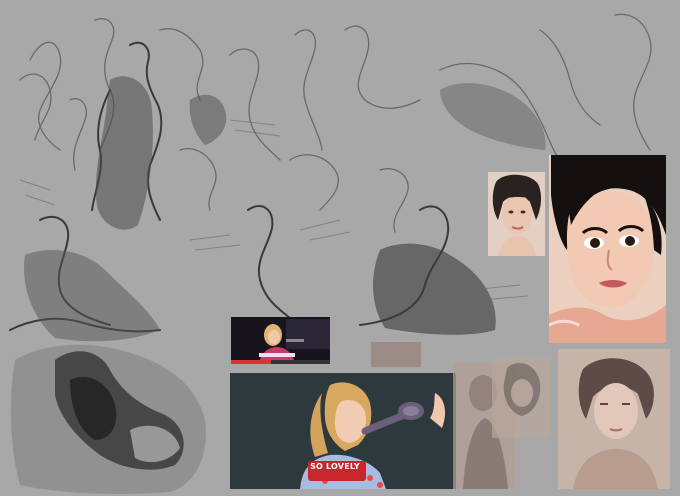  I want to click on reference-photo-small, so click(516, 214).